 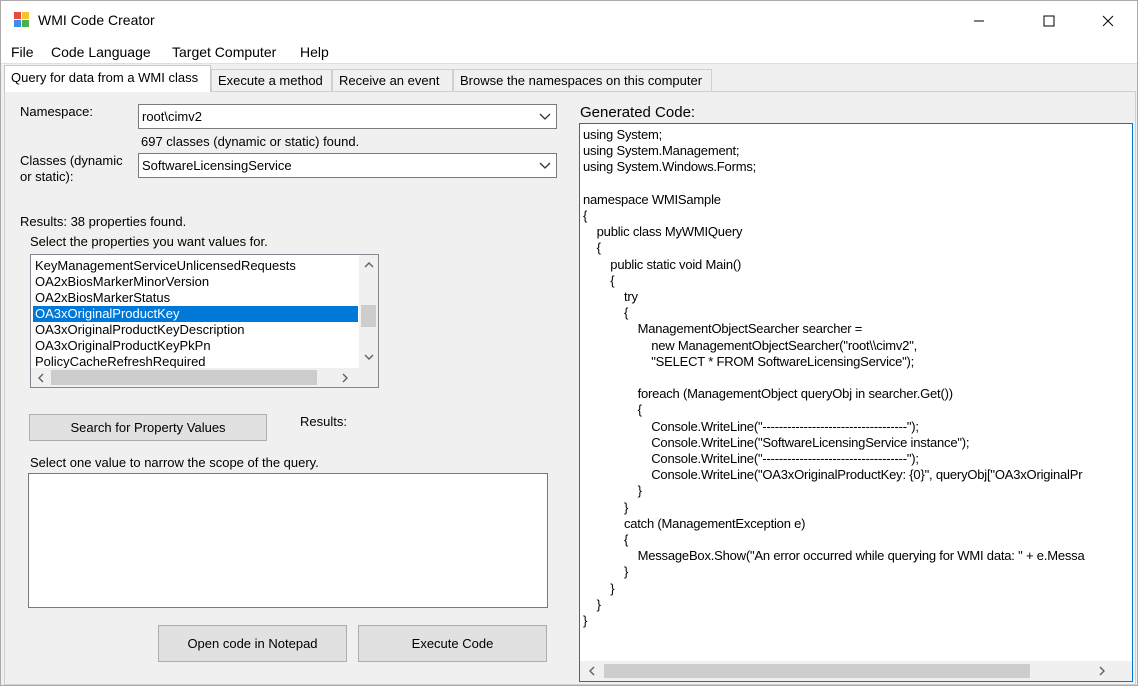 What do you see at coordinates (195, 314) in the screenshot?
I see `list-item-selected: OA3xOriginalProductKey` at bounding box center [195, 314].